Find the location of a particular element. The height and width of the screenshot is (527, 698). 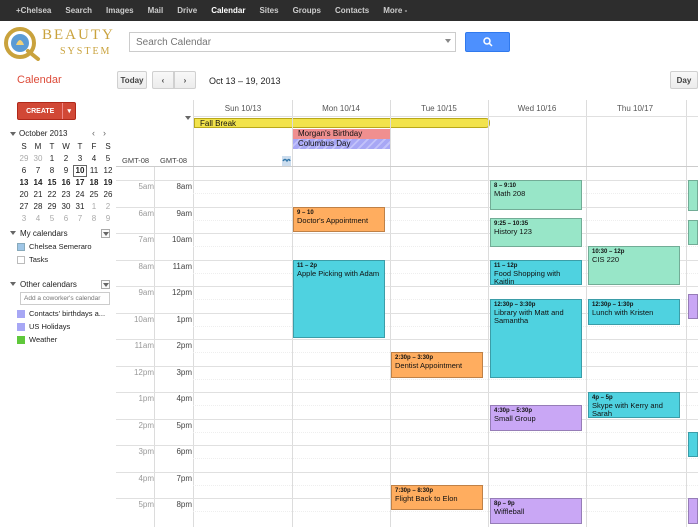

calendar-event: 12:30p – 1:30p Lunch with Kristen is located at coordinates (634, 312).